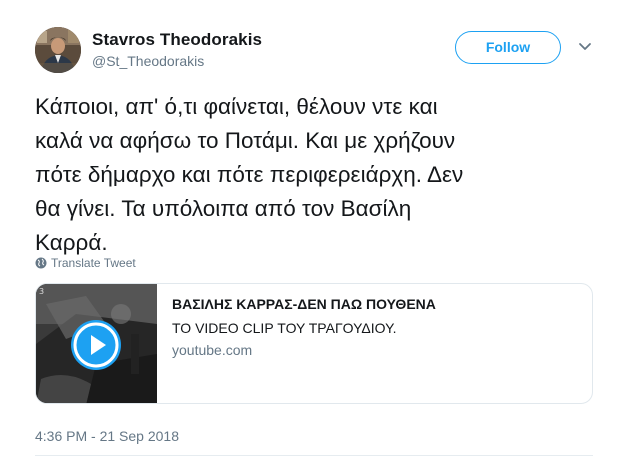 Image resolution: width=630 pixels, height=460 pixels. Describe the element at coordinates (223, 208) in the screenshot. I see `tweet-text-line: θα γίνει. Τα υπόλοιπα από τον Βασίλη` at that location.